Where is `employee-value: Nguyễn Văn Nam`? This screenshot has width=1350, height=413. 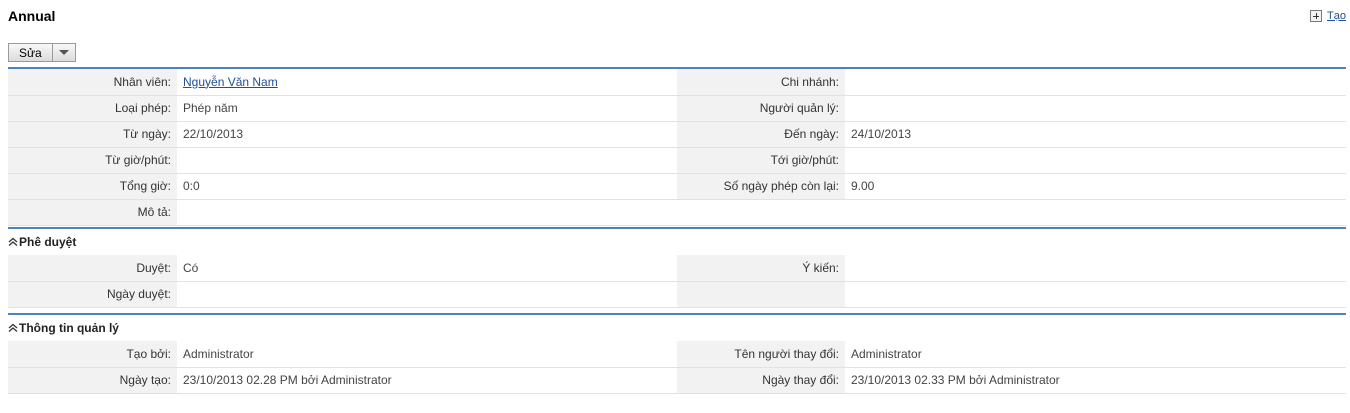 employee-value: Nguyễn Văn Nam is located at coordinates (427, 82).